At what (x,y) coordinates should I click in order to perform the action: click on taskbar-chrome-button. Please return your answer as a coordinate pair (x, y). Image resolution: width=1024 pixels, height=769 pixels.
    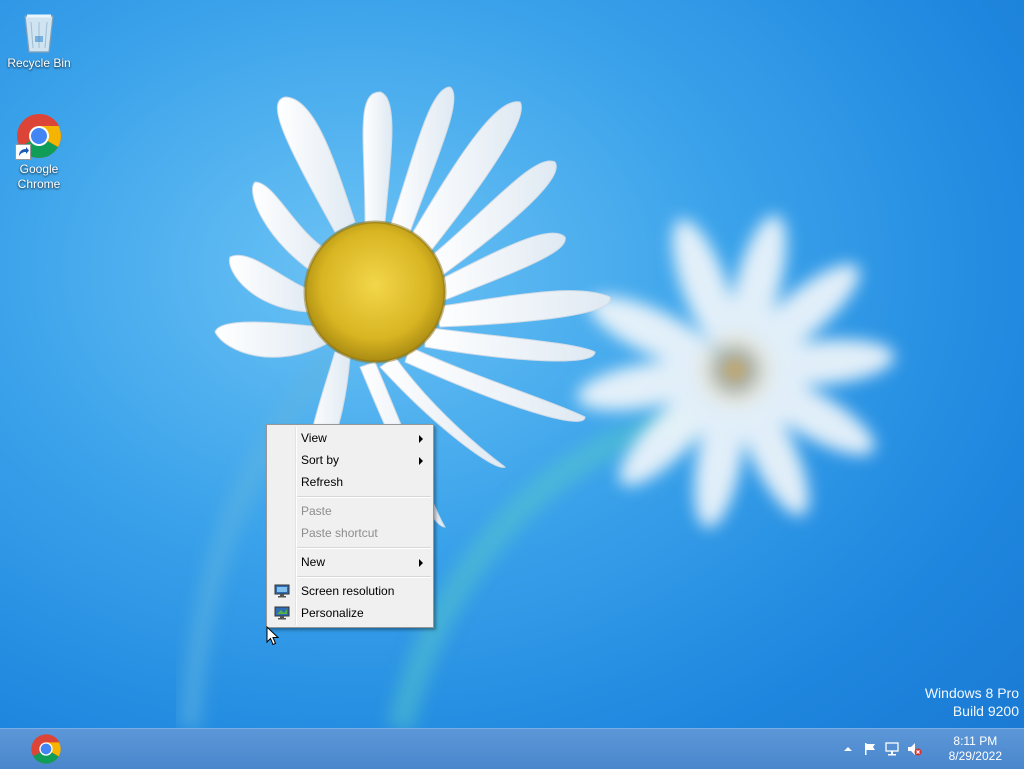
    Looking at the image, I should click on (46, 749).